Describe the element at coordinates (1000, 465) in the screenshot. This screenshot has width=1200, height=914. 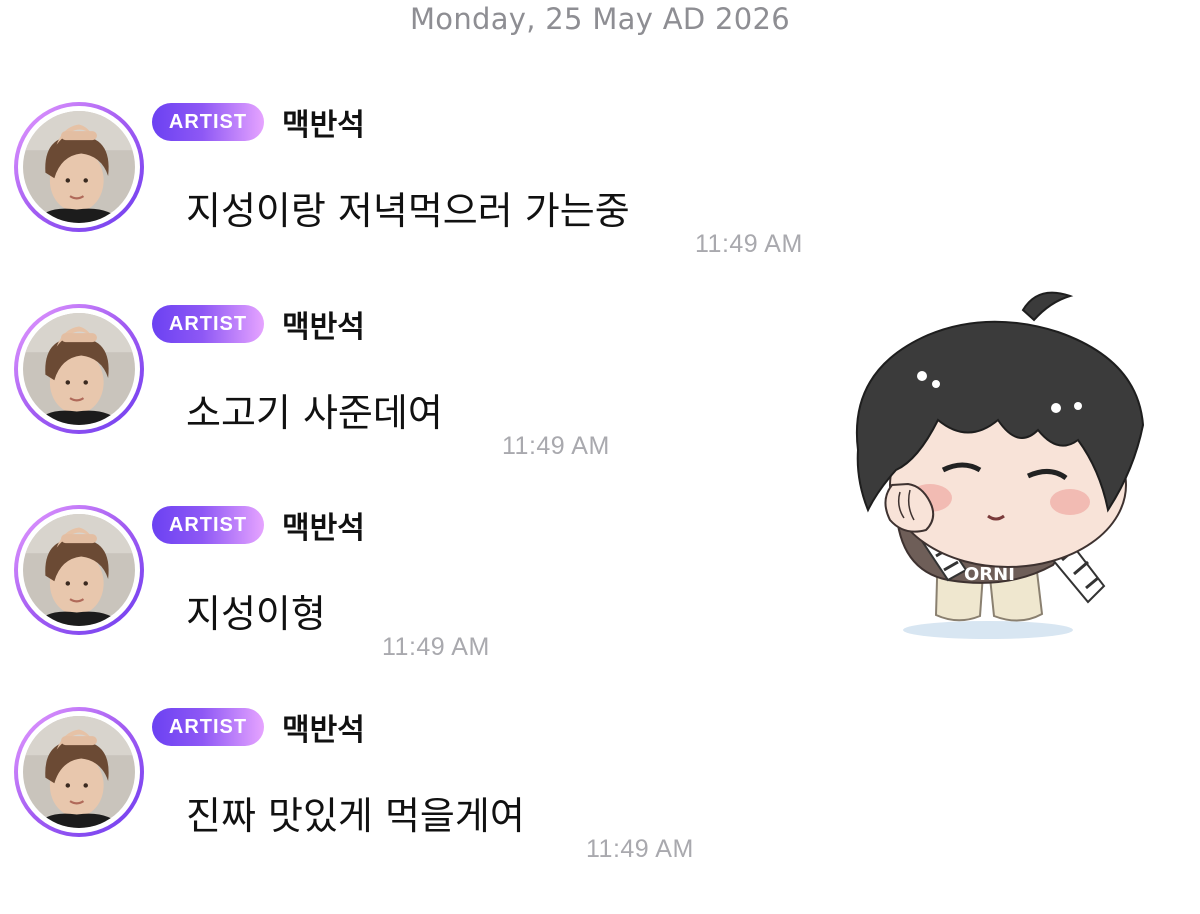
I see `chibi-sticker: ORNI 20` at that location.